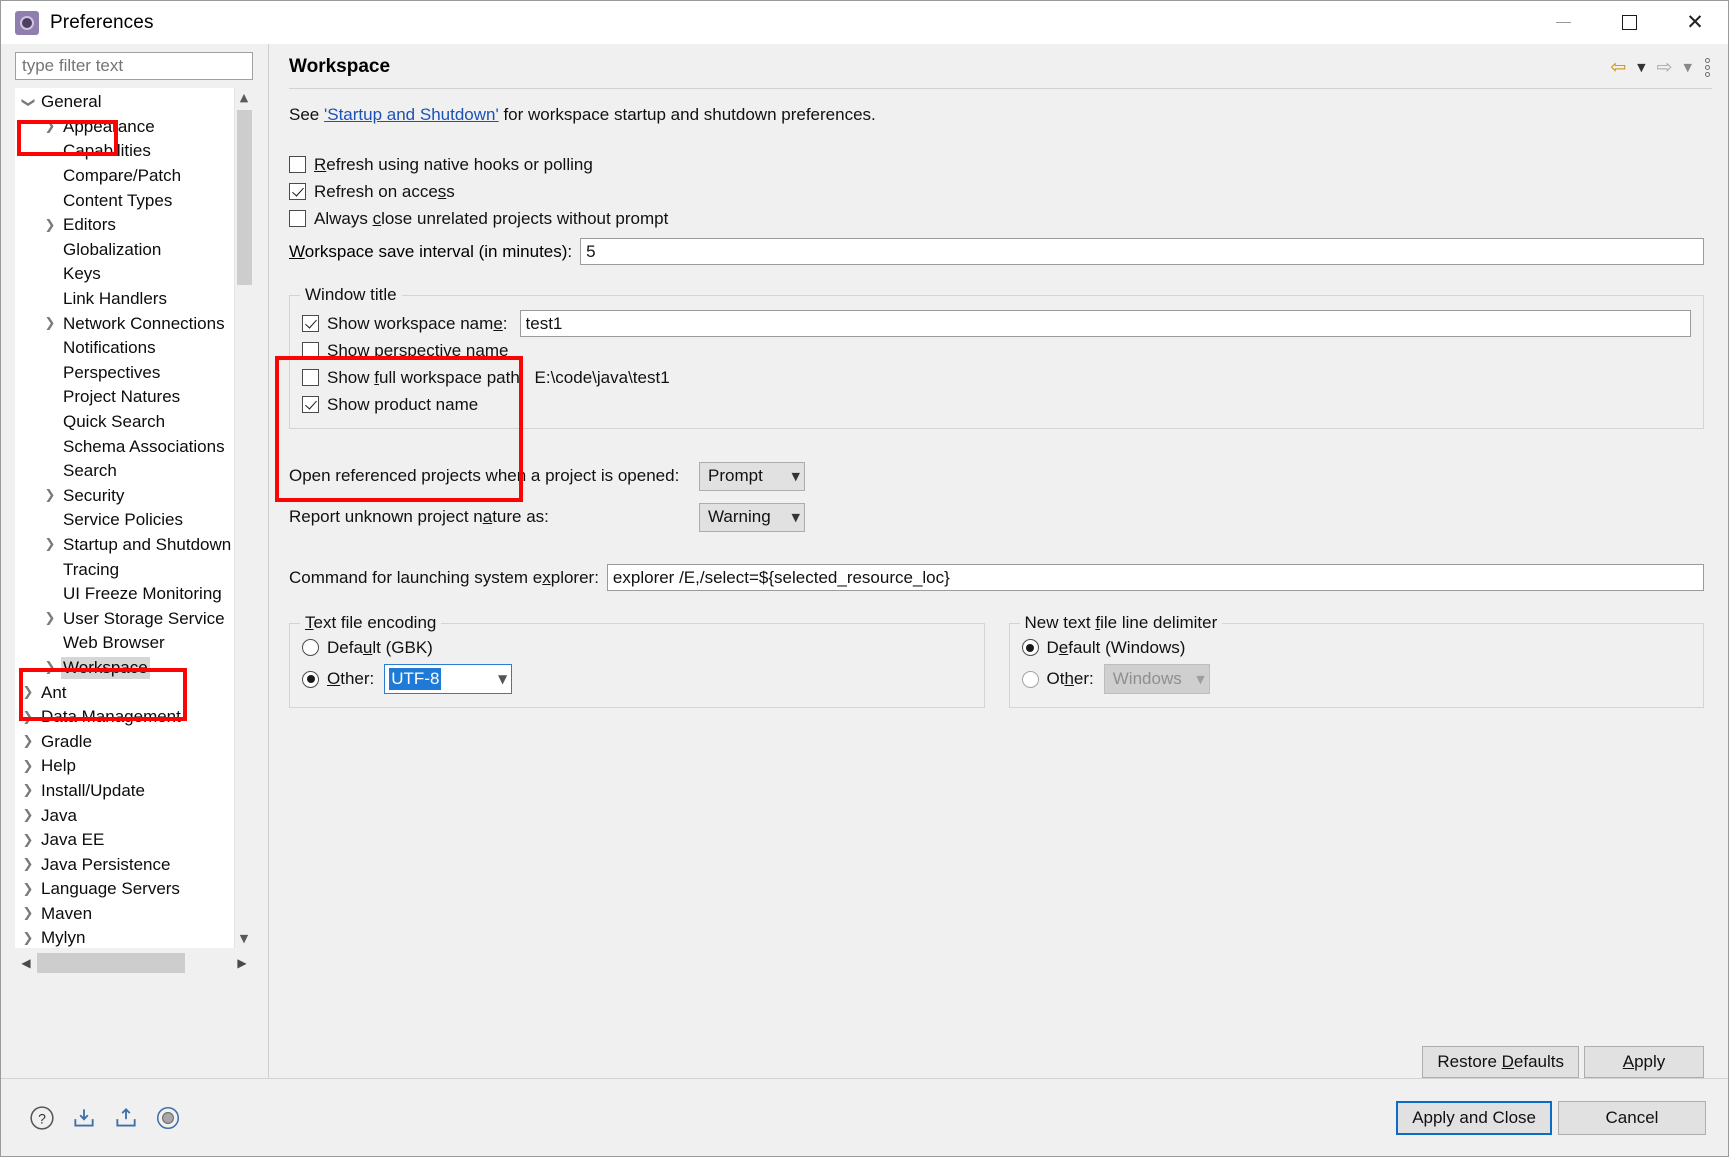 This screenshot has width=1729, height=1157. What do you see at coordinates (310, 350) in the screenshot?
I see `checkbox-show-perspective-name` at bounding box center [310, 350].